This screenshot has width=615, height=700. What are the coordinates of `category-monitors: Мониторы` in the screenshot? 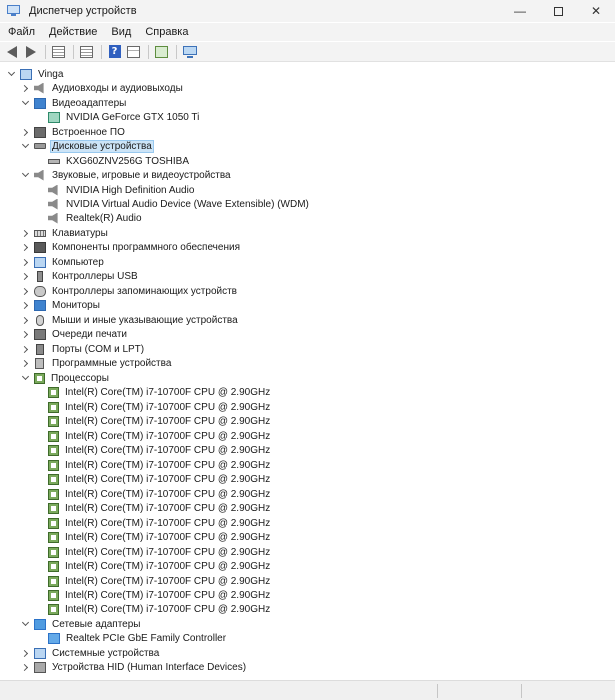 It's located at (61, 305).